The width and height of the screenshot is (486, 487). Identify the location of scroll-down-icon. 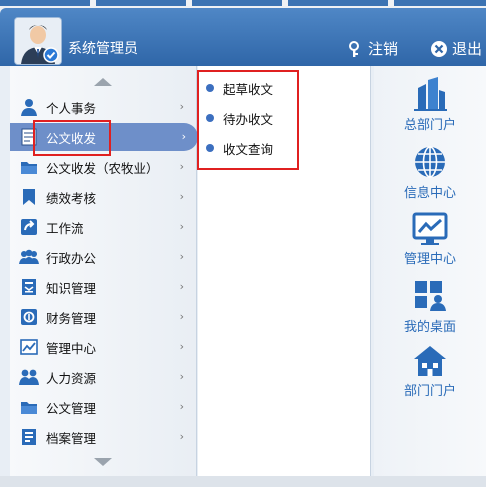
(103, 462).